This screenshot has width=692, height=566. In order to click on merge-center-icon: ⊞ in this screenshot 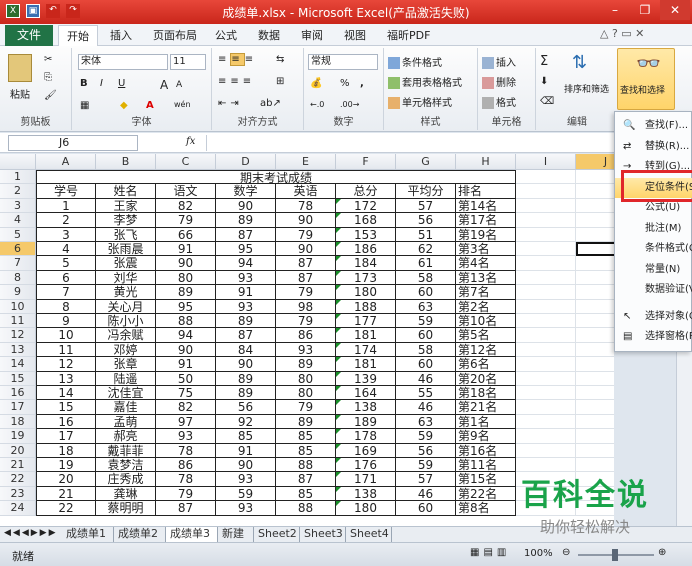, I will do `click(280, 81)`.